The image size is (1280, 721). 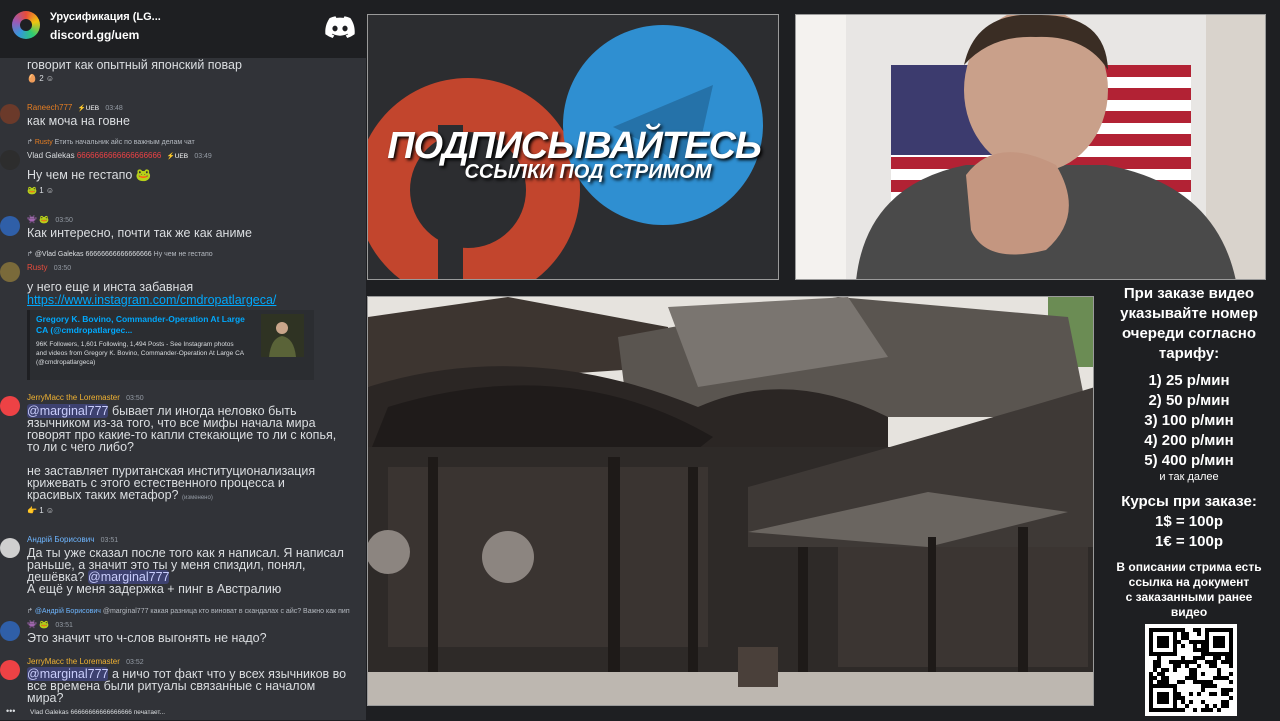 I want to click on order-note-line: очереди согласно, so click(x=1189, y=333).